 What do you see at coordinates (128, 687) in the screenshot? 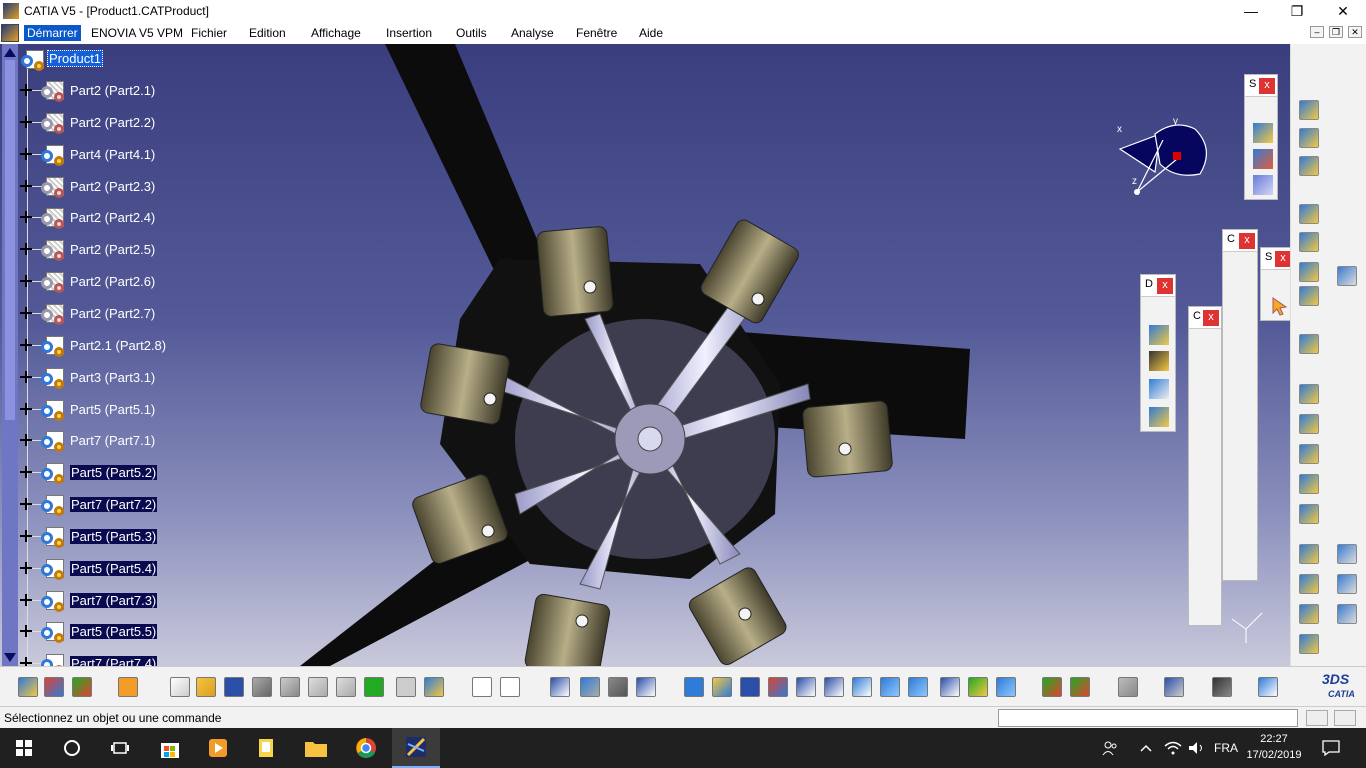
I see `grid-icon` at bounding box center [128, 687].